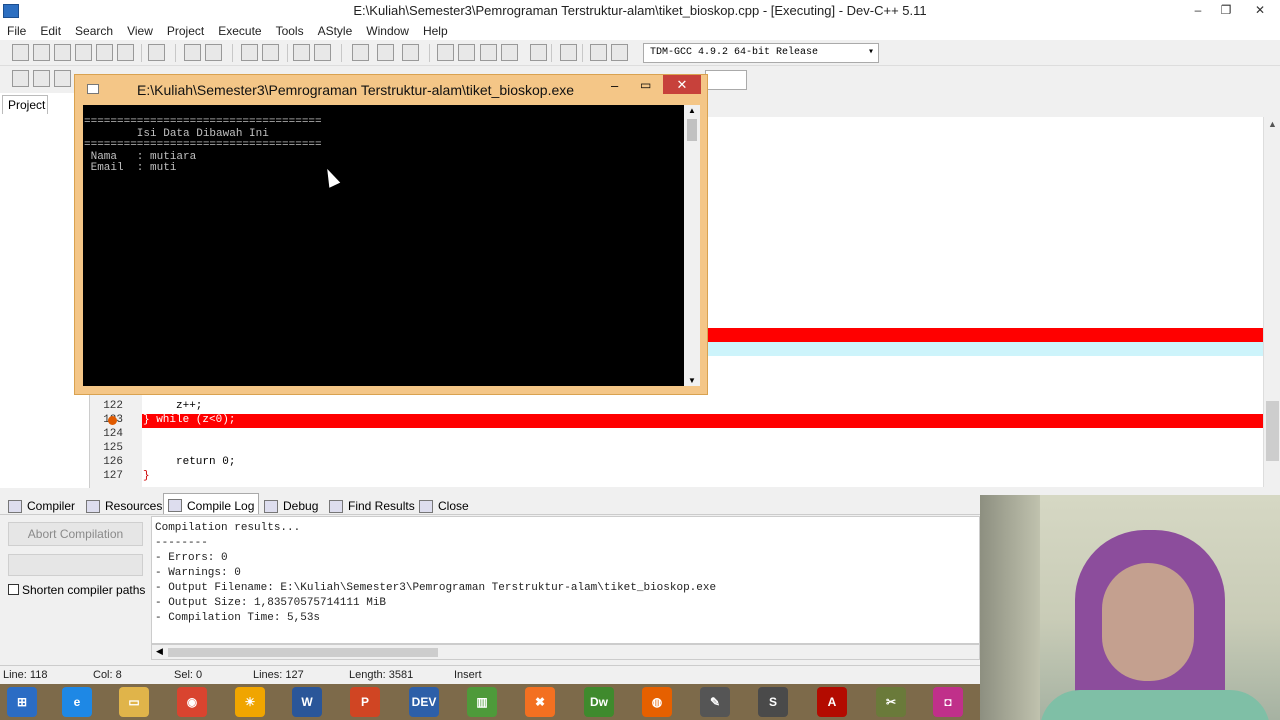 The height and width of the screenshot is (720, 1280). I want to click on taskbar-explorer-icon: ▭, so click(134, 702).